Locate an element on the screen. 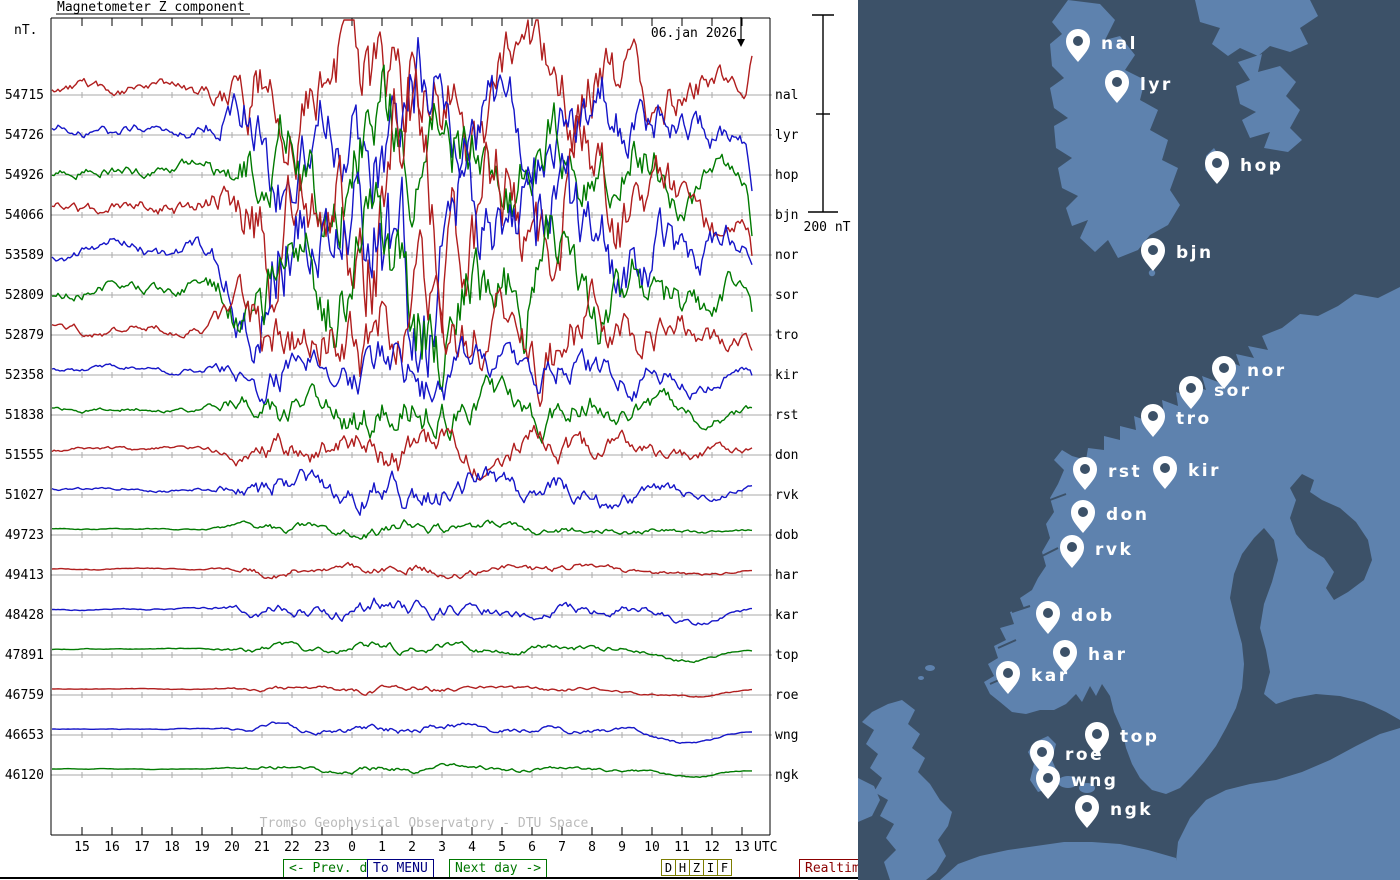 Image resolution: width=1400 pixels, height=880 pixels. baseline-value-label: 54726 is located at coordinates (24, 135).